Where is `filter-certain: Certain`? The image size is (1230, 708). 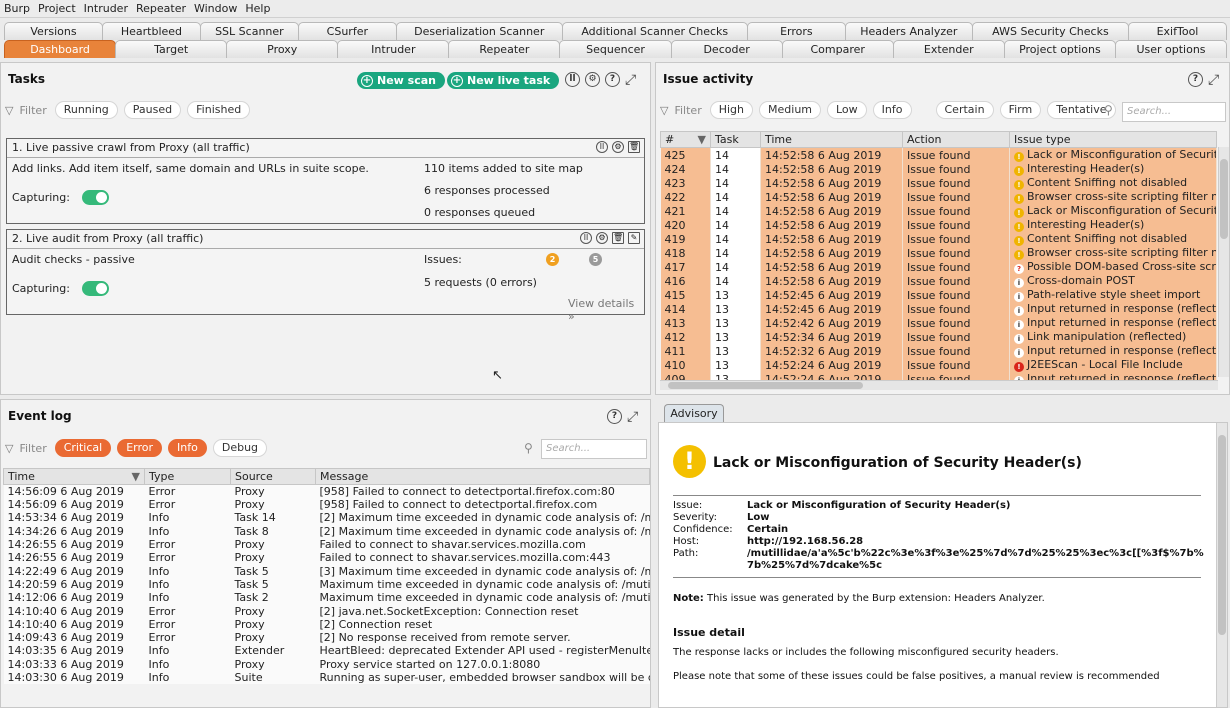 filter-certain: Certain is located at coordinates (964, 110).